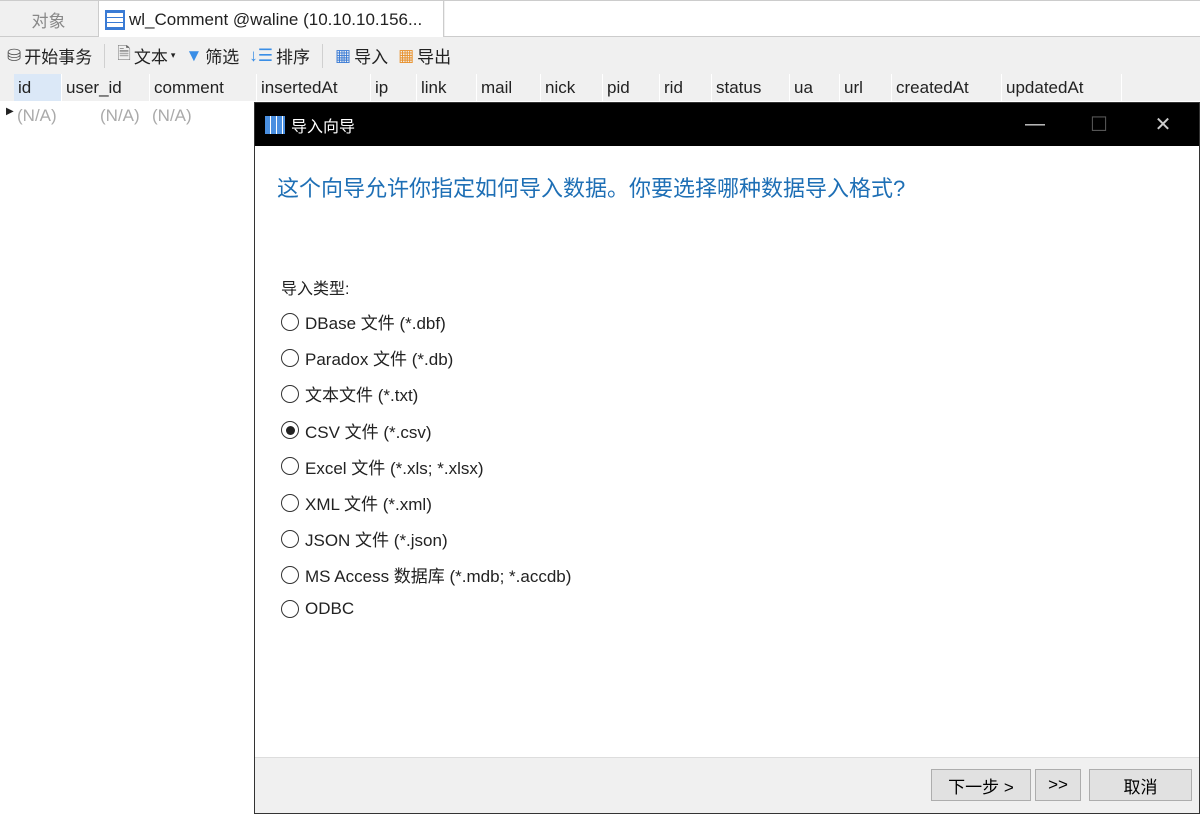 The height and width of the screenshot is (815, 1200). What do you see at coordinates (376, 541) in the screenshot?
I see `option-label: JSON 文件 (*.json)` at bounding box center [376, 541].